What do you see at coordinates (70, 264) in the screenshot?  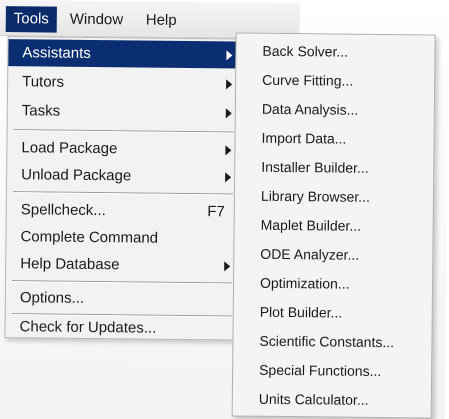 I see `menu-item-label: Help Database` at bounding box center [70, 264].